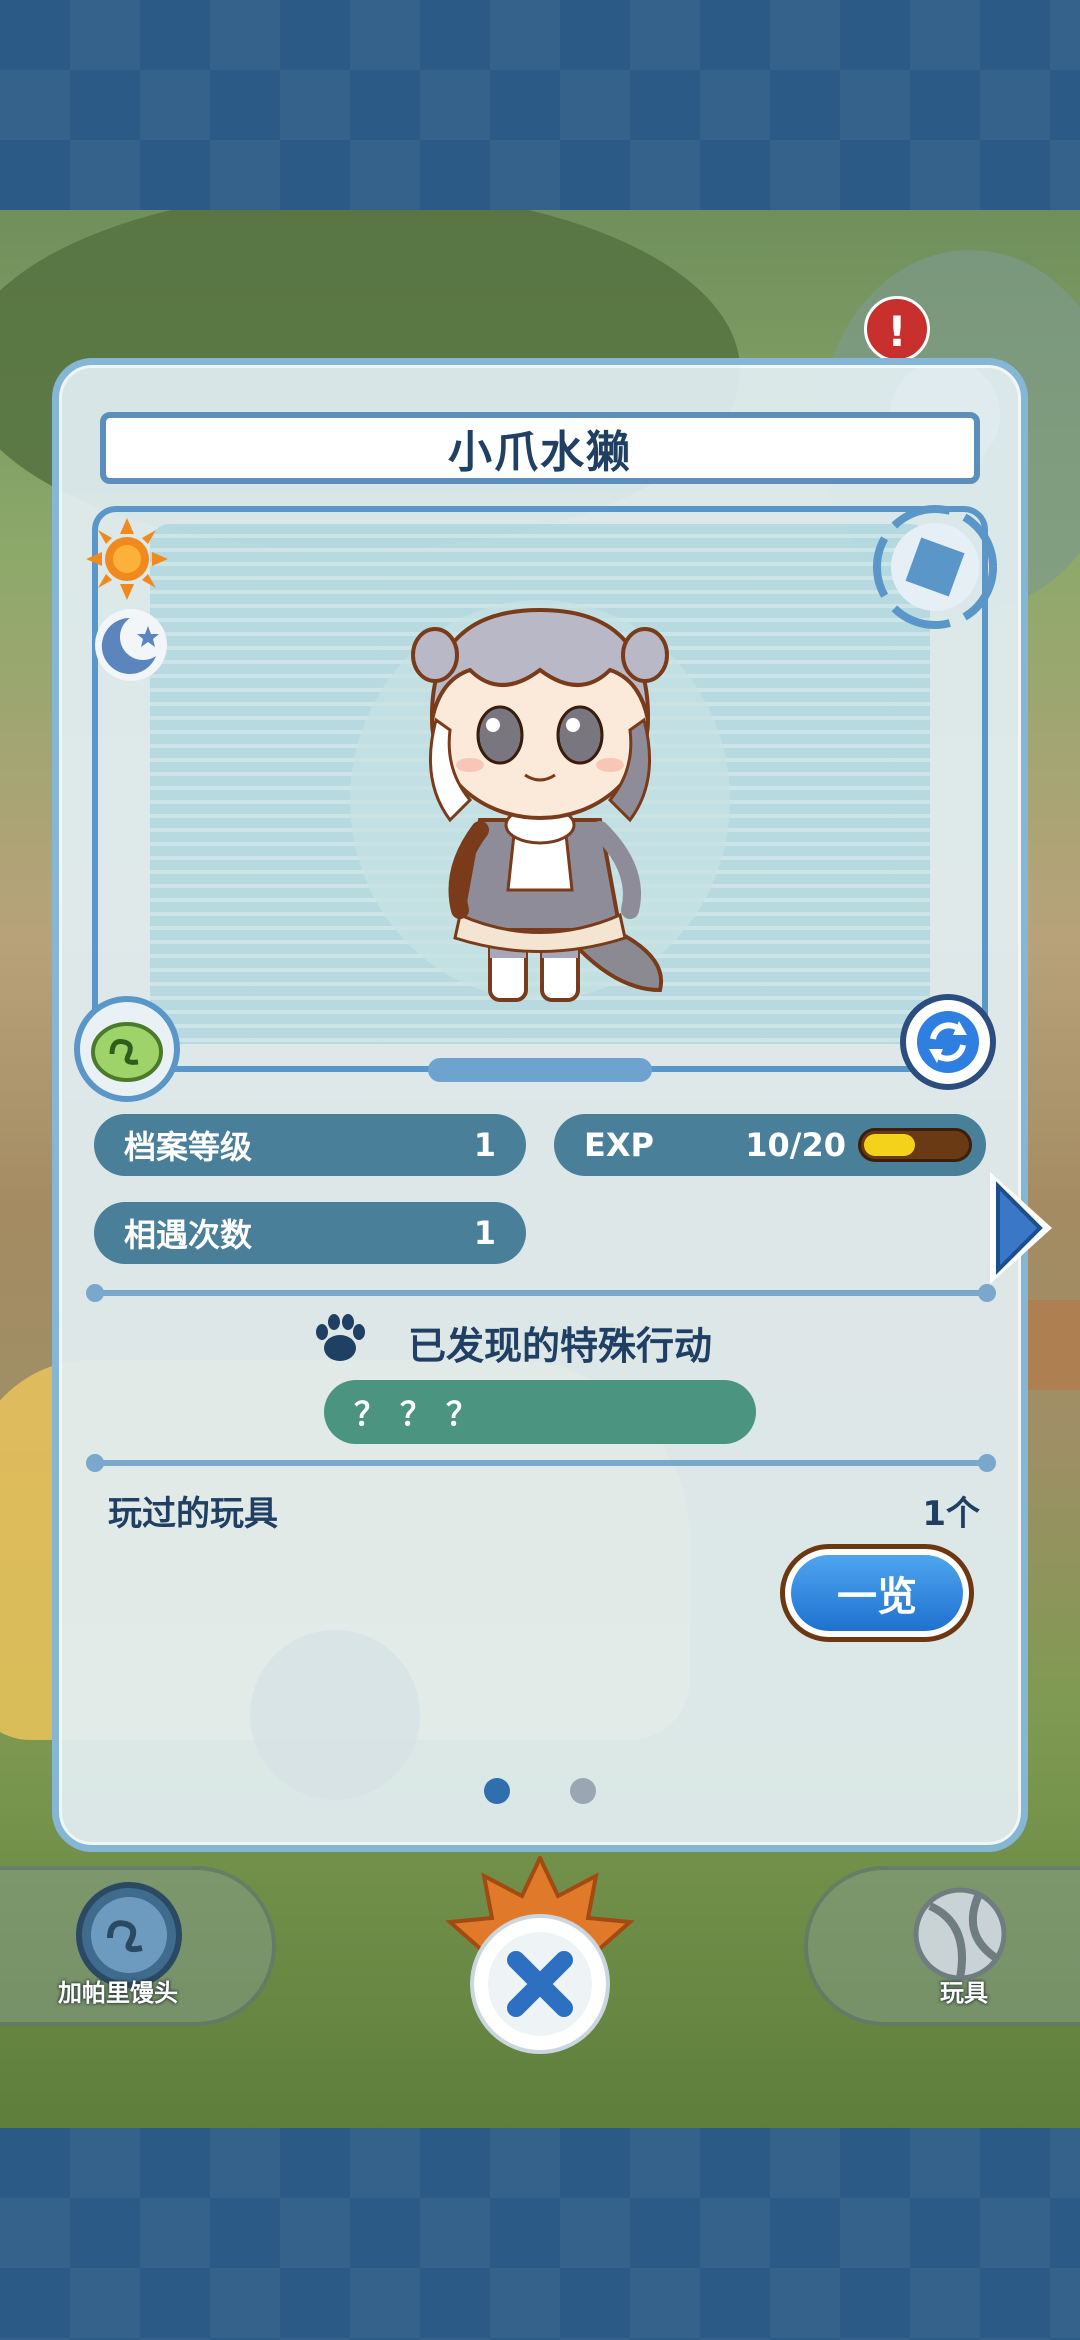 This screenshot has width=1080, height=2340. I want to click on ball-icon, so click(960, 1934).